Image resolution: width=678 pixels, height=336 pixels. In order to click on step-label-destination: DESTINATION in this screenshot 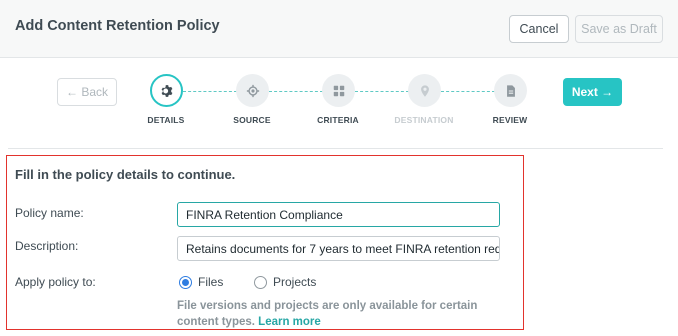, I will do `click(424, 120)`.